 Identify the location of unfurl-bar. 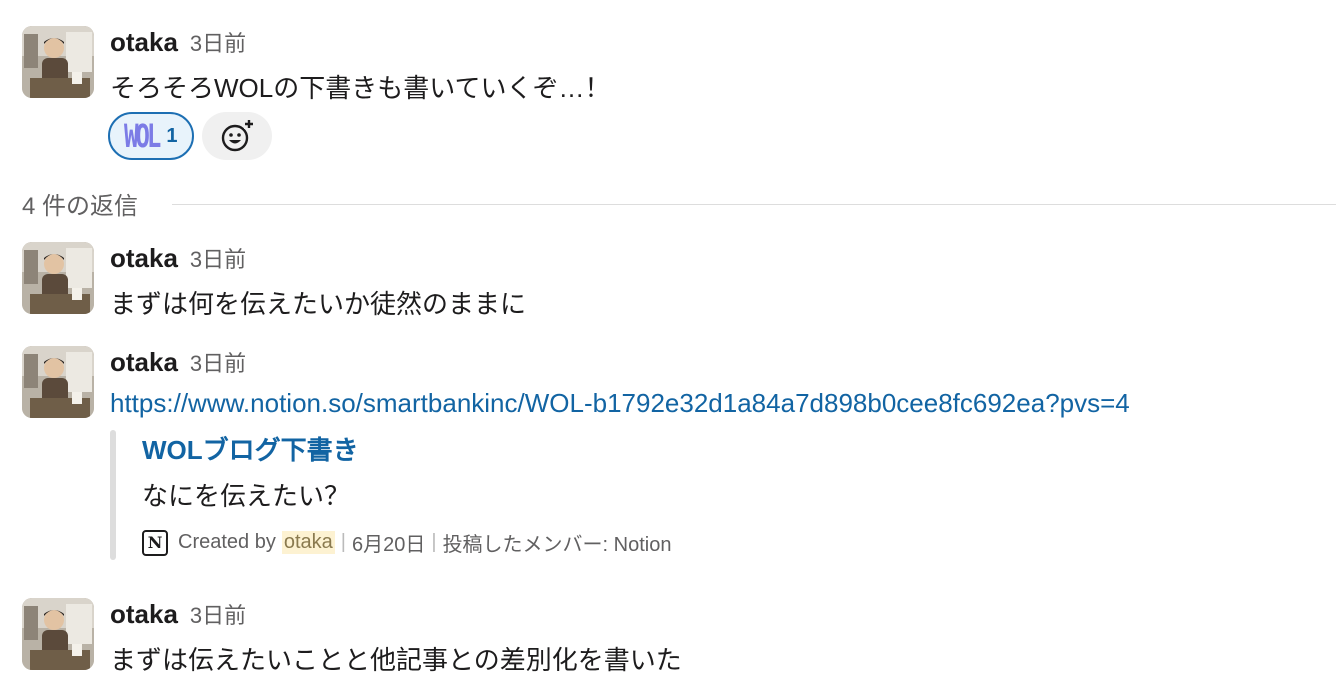
(113, 495).